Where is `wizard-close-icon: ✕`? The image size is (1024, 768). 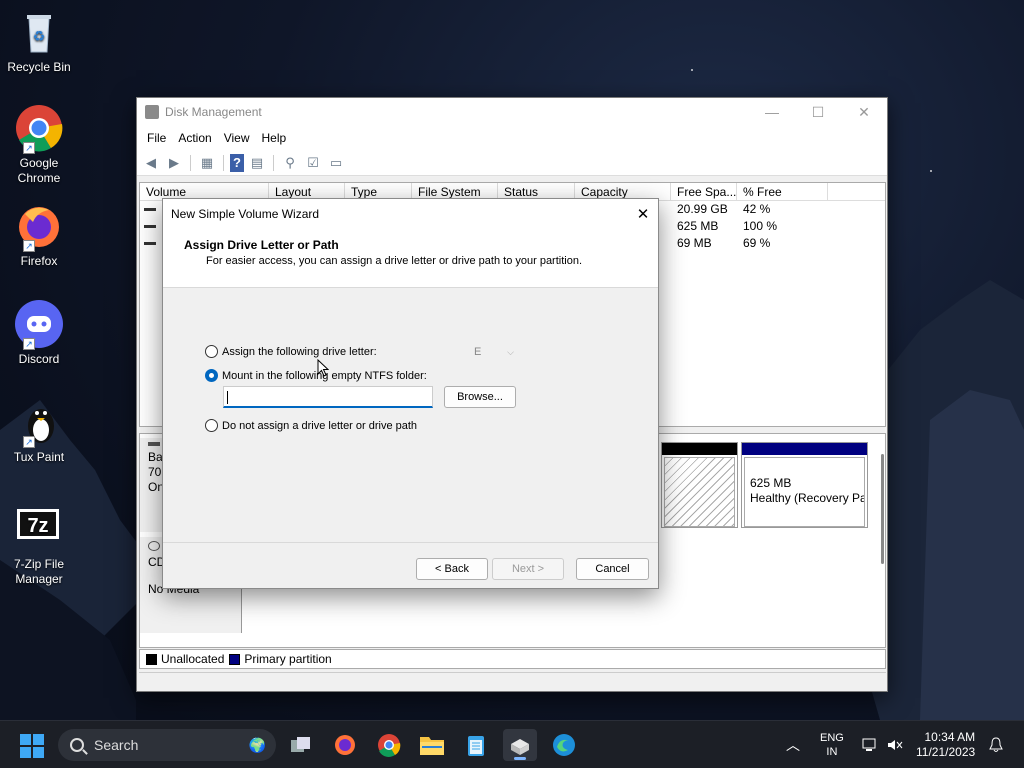
wizard-close-icon: ✕ is located at coordinates (643, 214).